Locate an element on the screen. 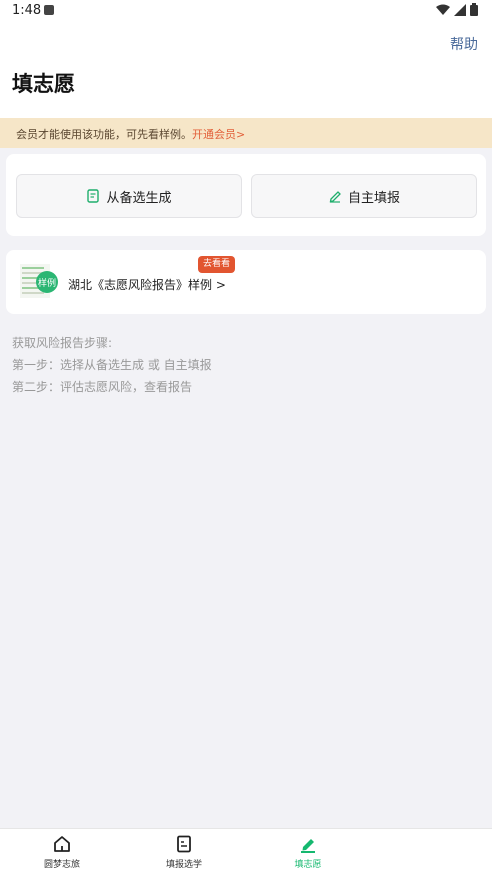 Image resolution: width=492 pixels, height=877 pixels. document-icon is located at coordinates (93, 196).